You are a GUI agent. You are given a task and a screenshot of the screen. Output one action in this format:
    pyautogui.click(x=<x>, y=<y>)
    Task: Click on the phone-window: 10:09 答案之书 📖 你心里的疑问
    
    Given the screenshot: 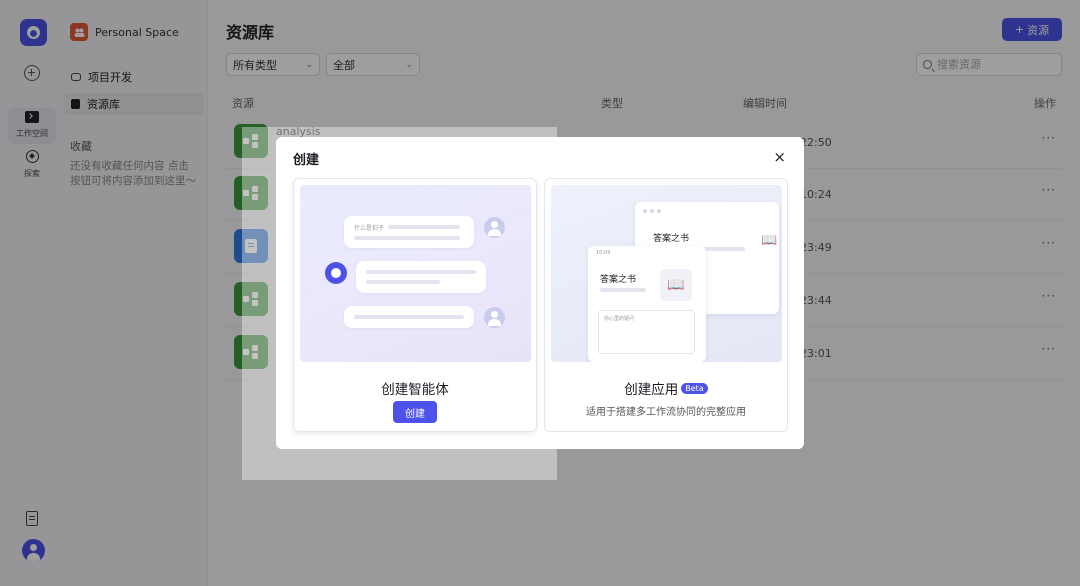 What is the action you would take?
    pyautogui.click(x=647, y=304)
    